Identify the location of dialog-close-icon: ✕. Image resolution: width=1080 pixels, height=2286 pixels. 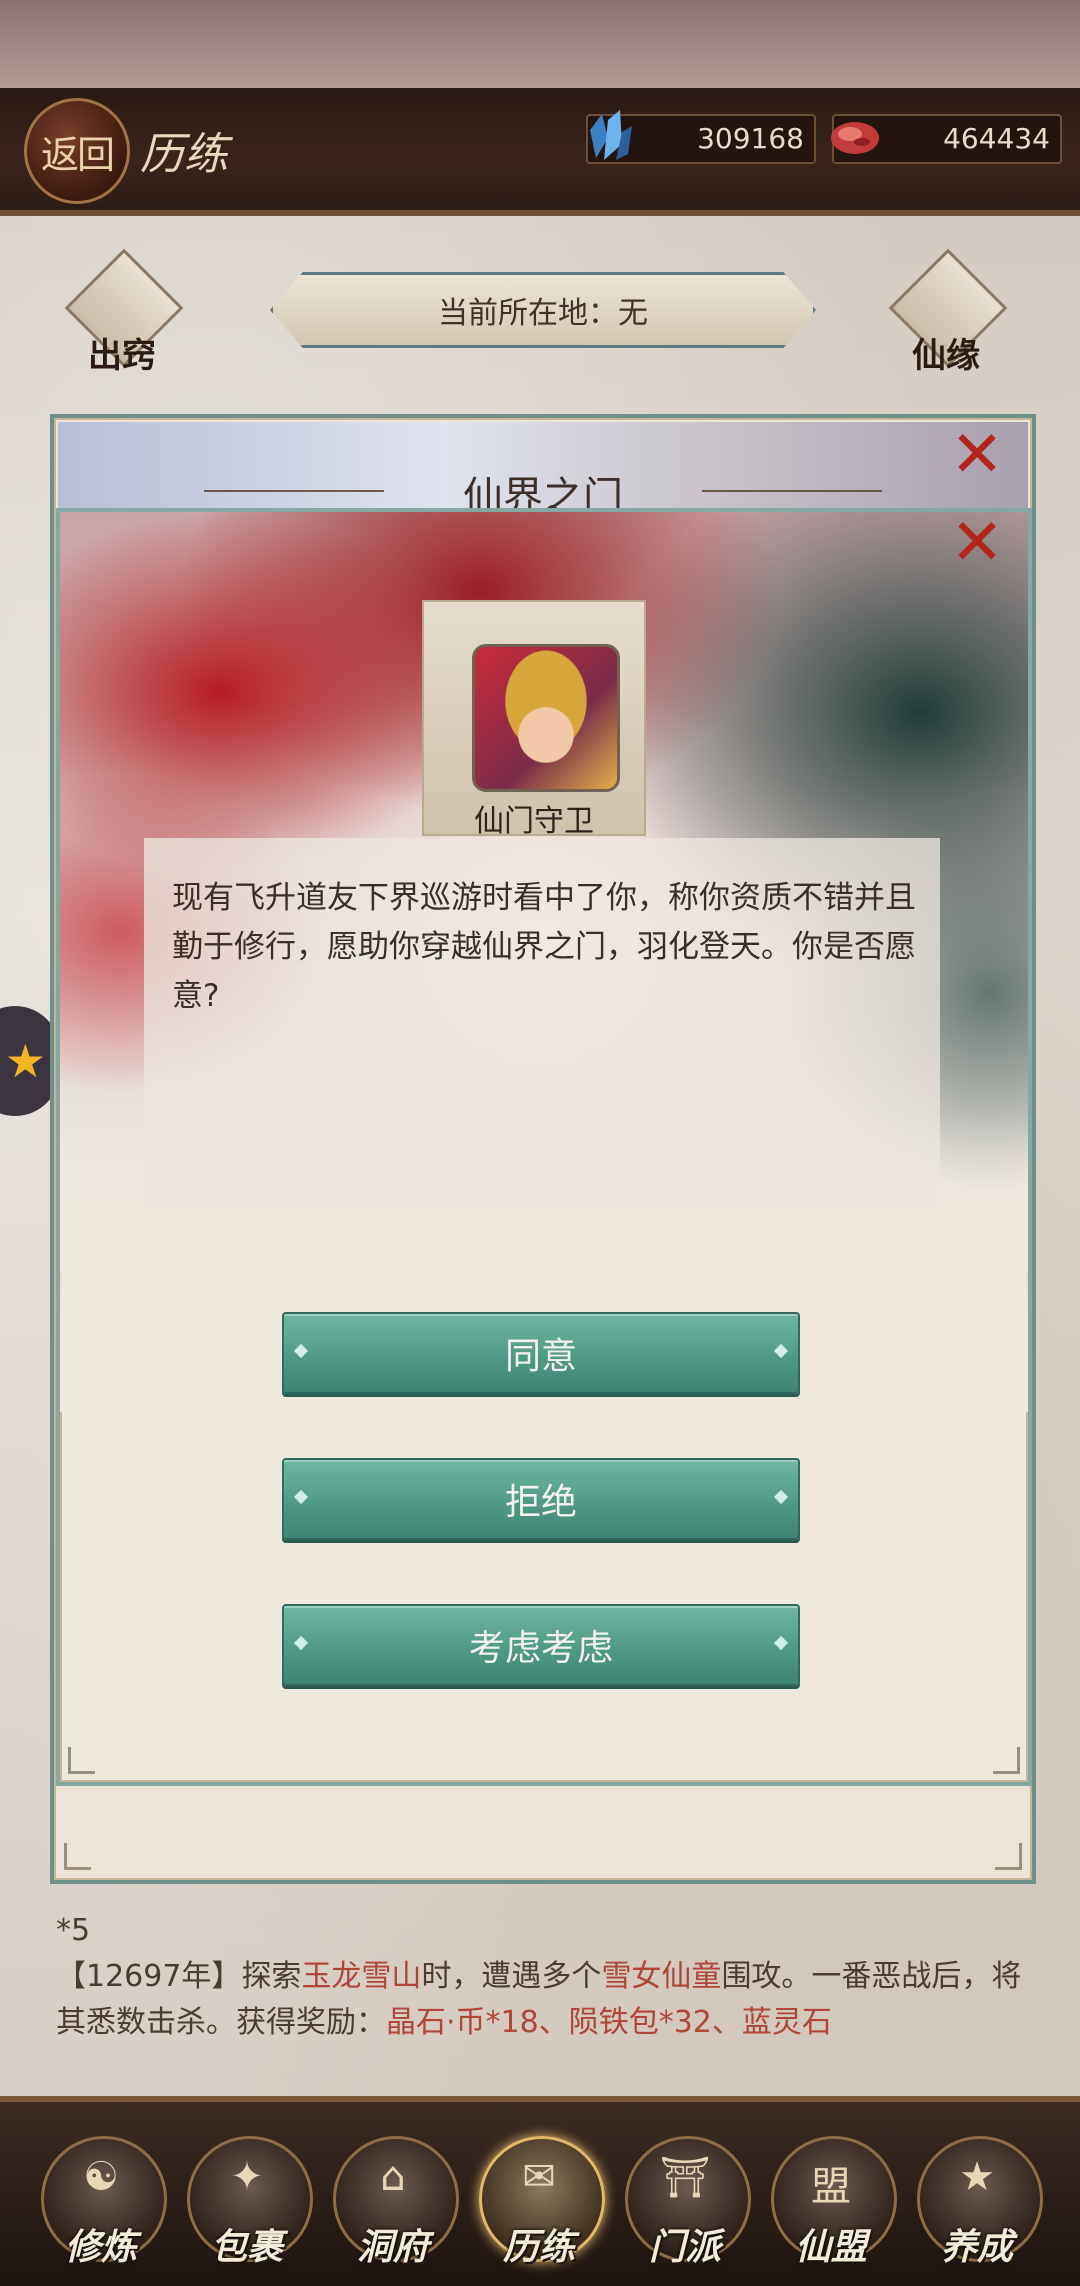
(977, 543).